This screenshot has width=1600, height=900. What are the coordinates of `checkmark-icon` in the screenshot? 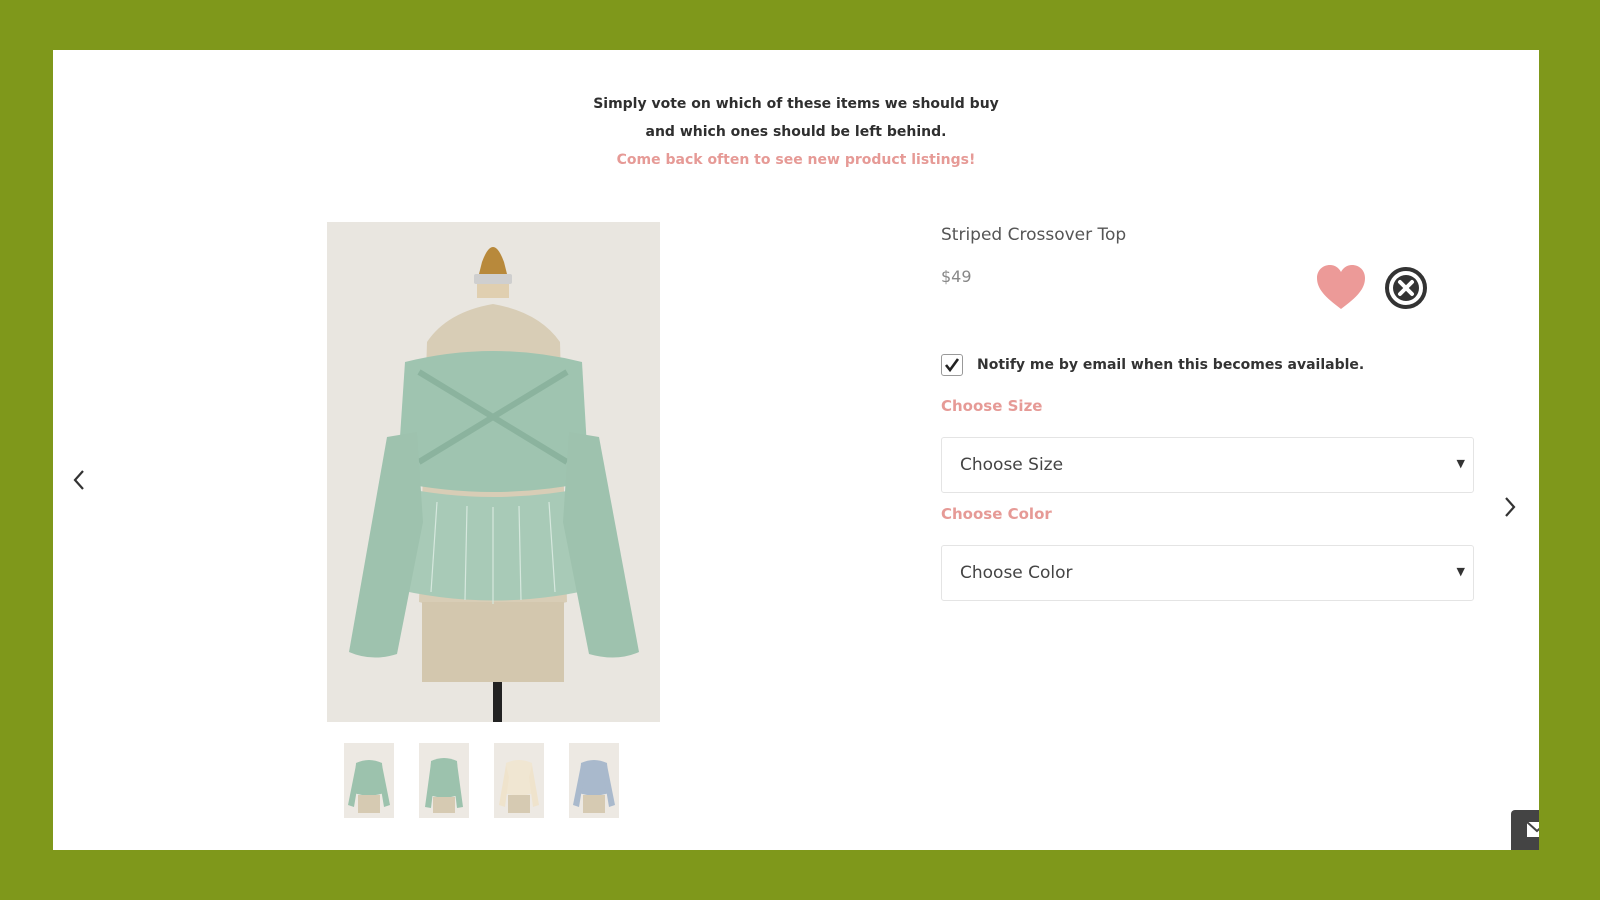 It's located at (952, 365).